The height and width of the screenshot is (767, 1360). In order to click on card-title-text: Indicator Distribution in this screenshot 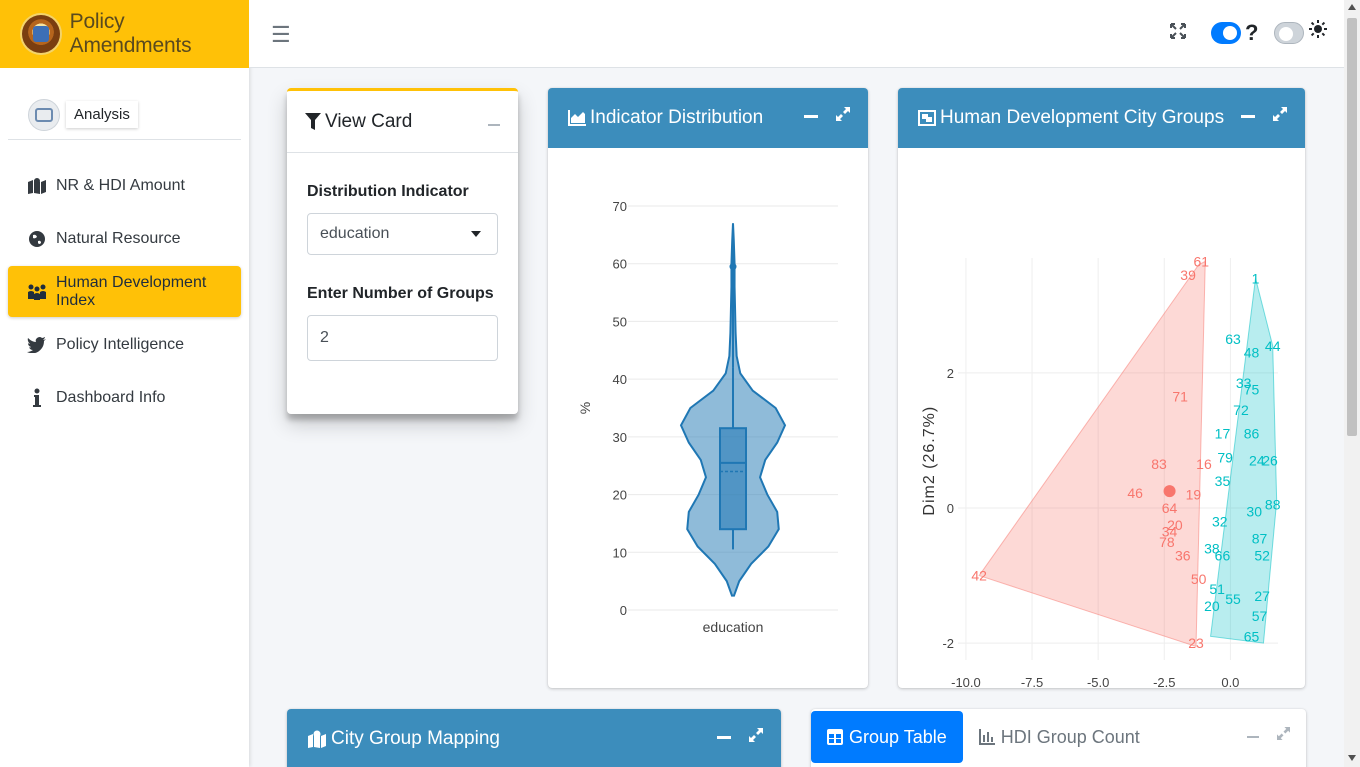, I will do `click(677, 117)`.